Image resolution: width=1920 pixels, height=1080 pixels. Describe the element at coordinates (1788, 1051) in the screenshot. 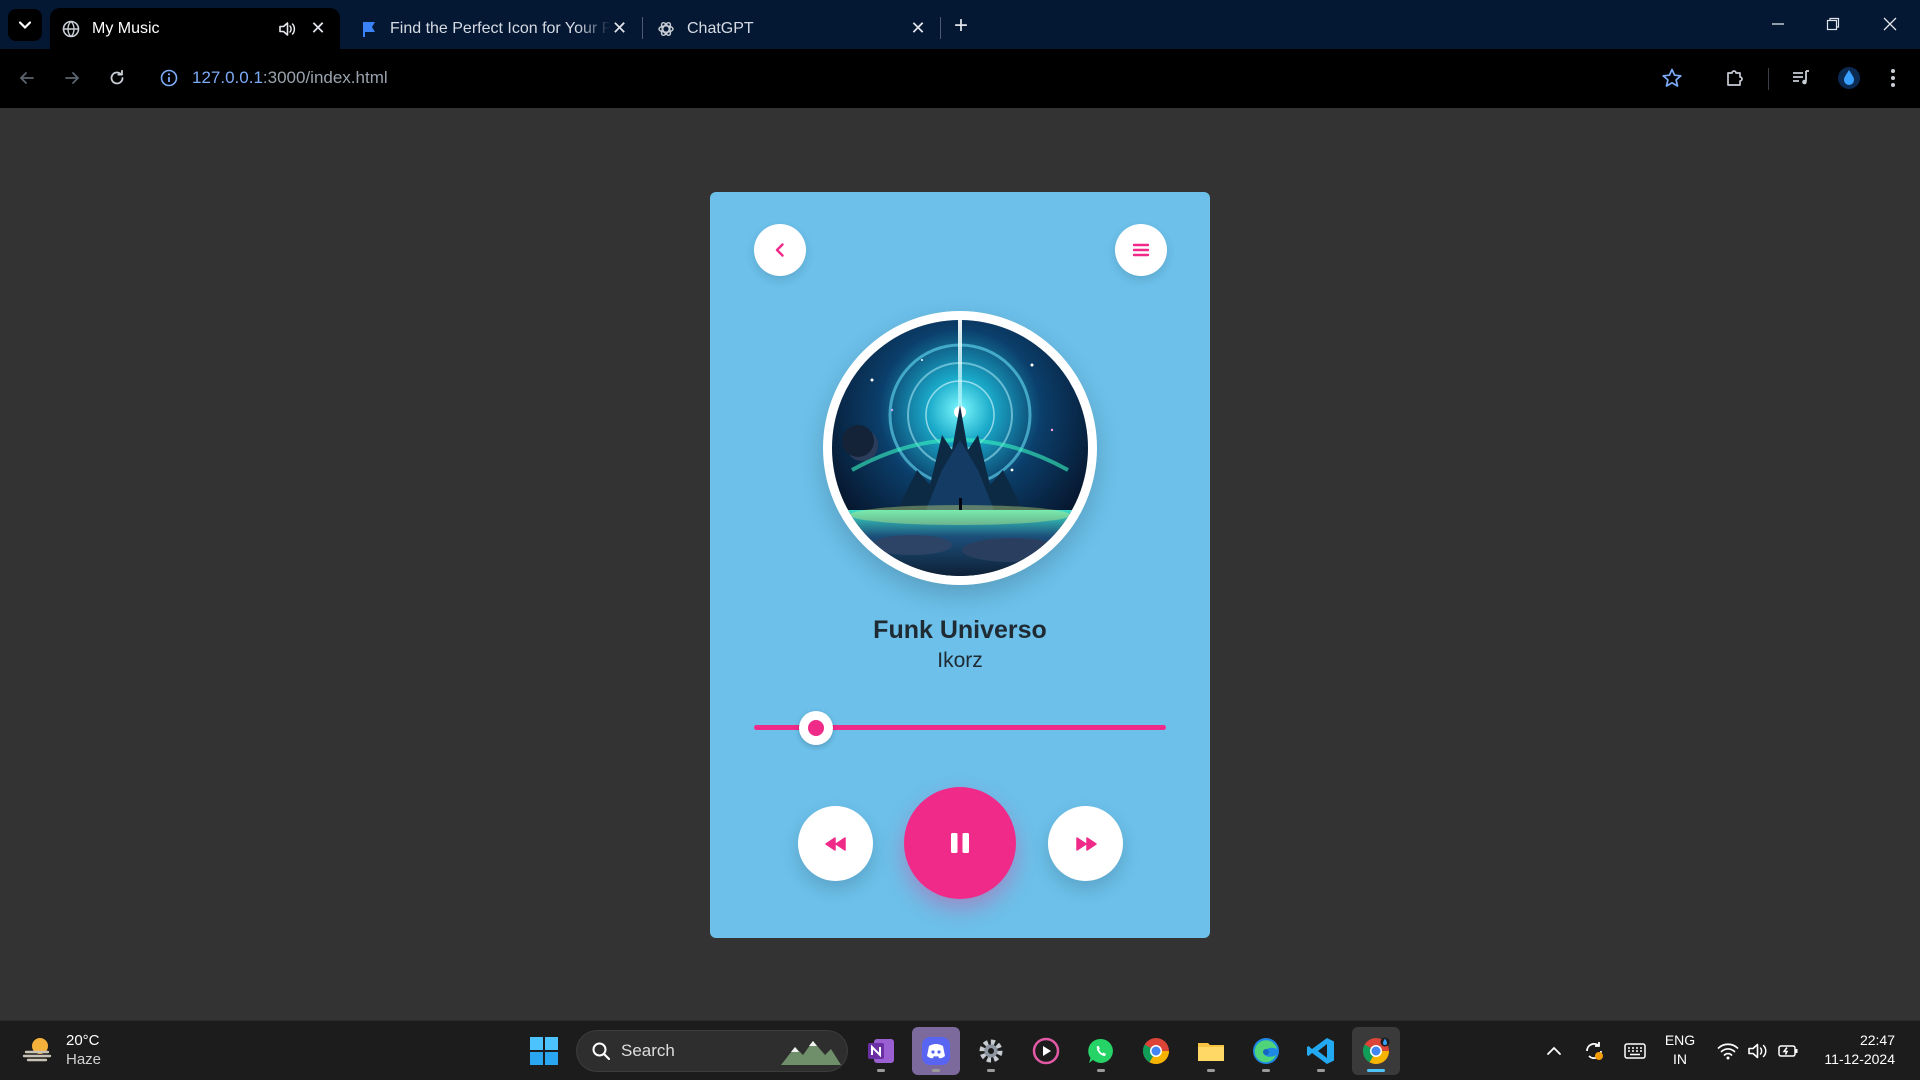

I see `battery-status` at that location.